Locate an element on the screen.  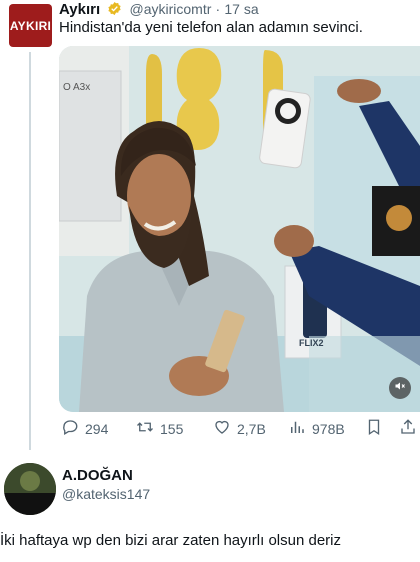
reply-icon is located at coordinates (70, 428).